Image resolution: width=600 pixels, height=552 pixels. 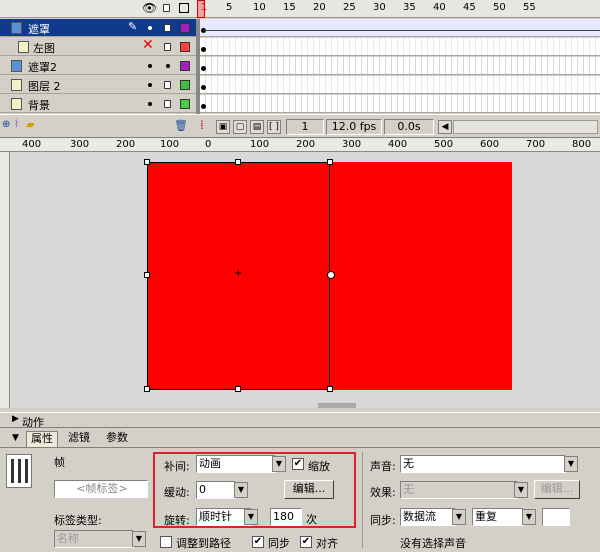 What do you see at coordinates (98, 85) in the screenshot?
I see `layer-row-layer2: 图层 2` at bounding box center [98, 85].